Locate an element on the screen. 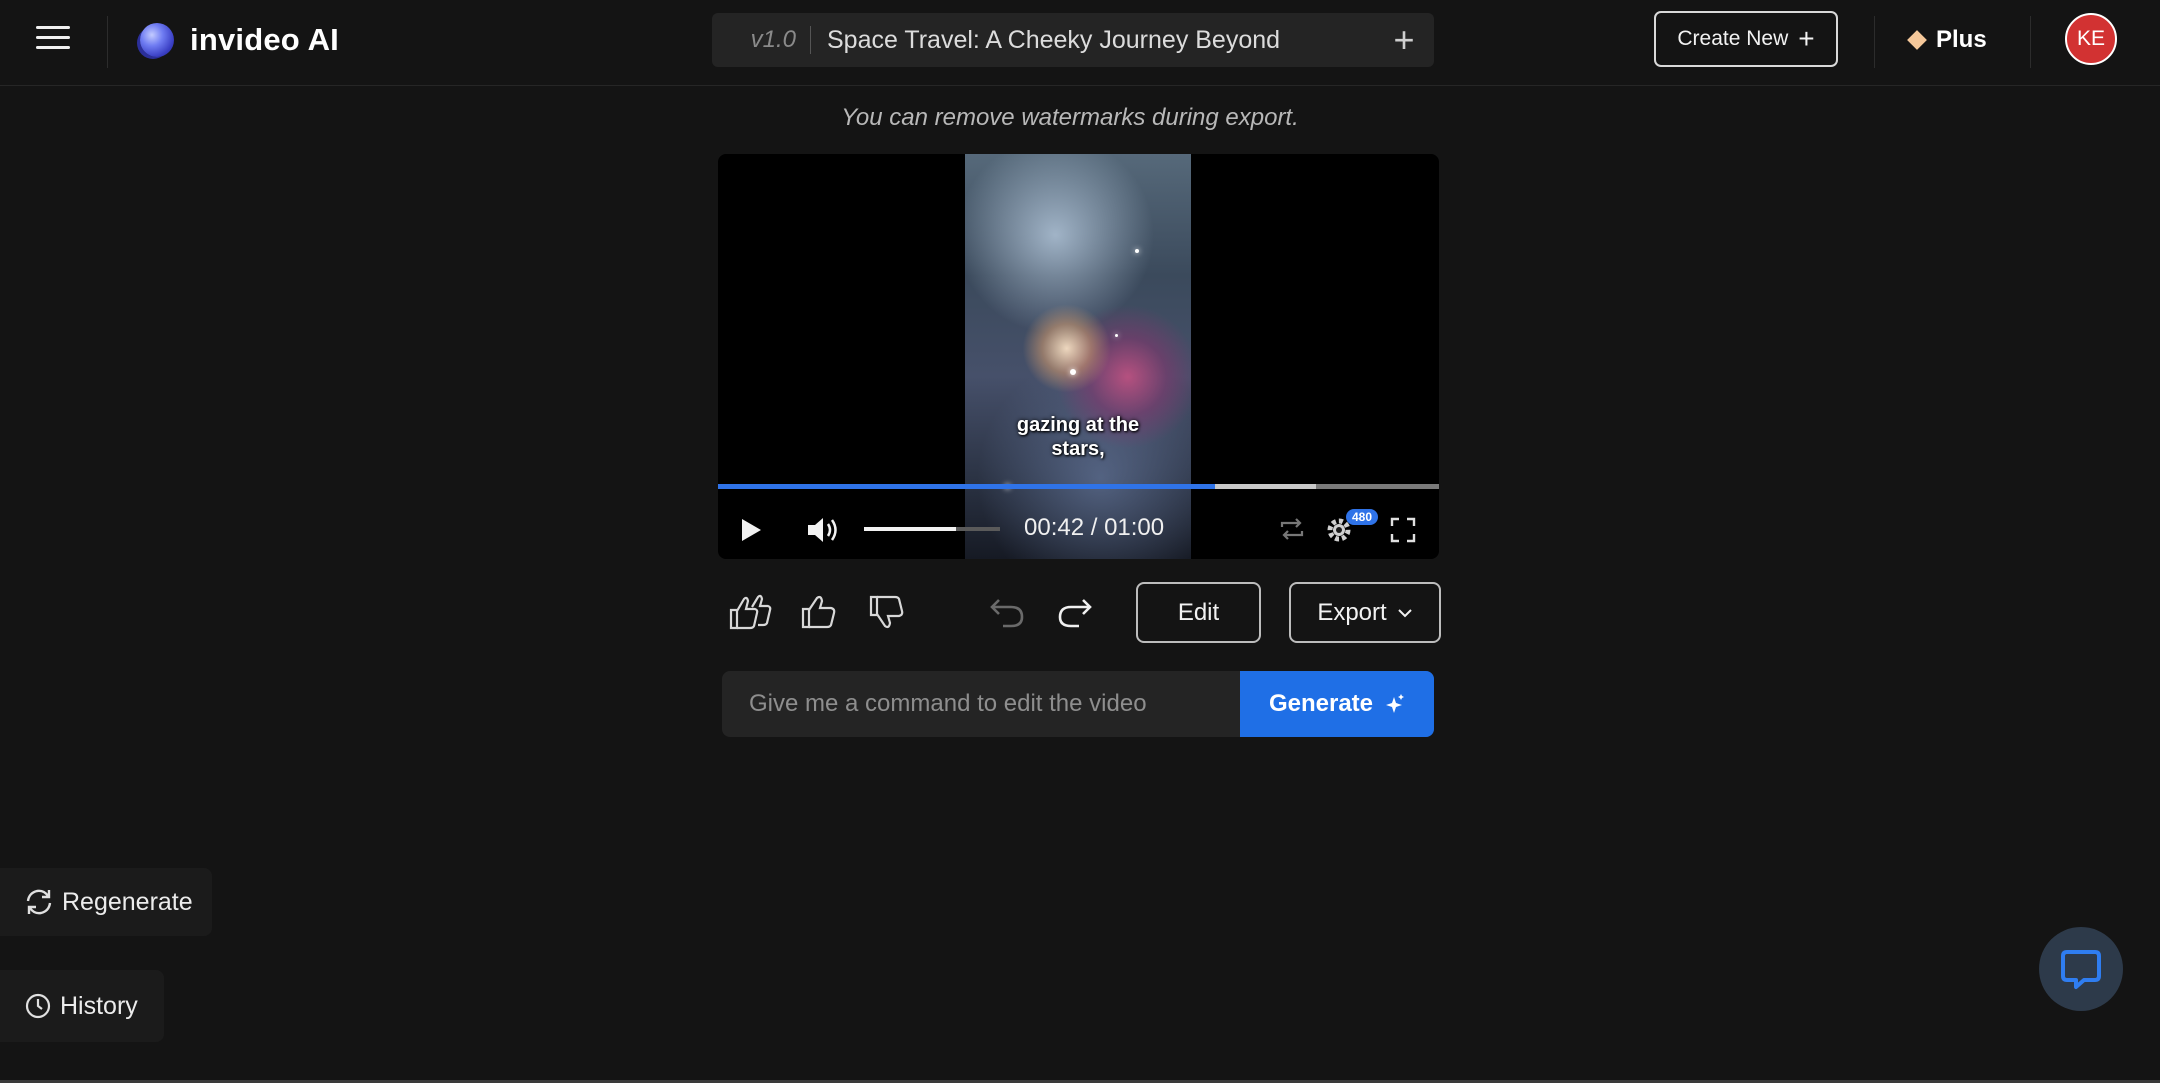 The image size is (2160, 1083). chevron-down-icon is located at coordinates (1405, 613).